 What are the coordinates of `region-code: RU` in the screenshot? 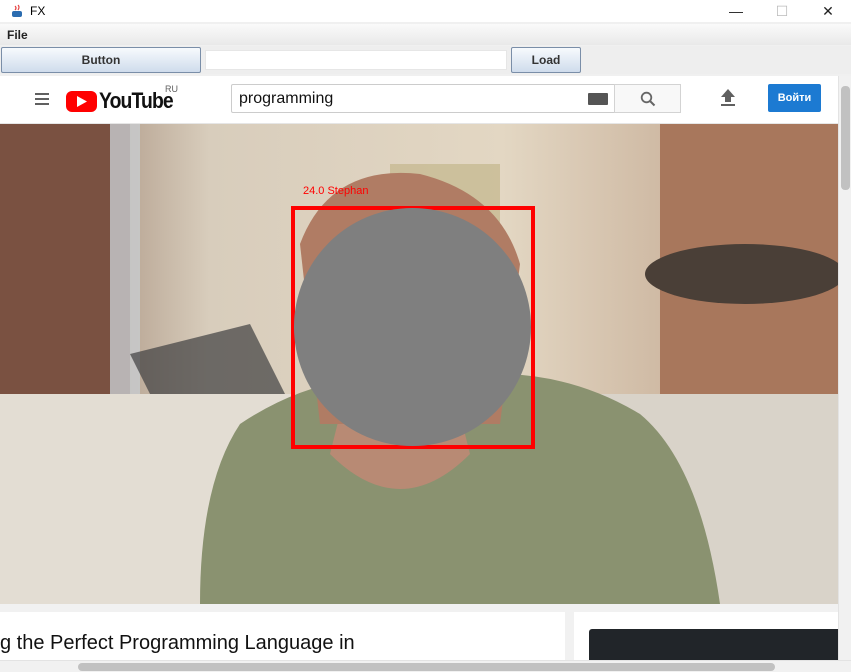 It's located at (171, 89).